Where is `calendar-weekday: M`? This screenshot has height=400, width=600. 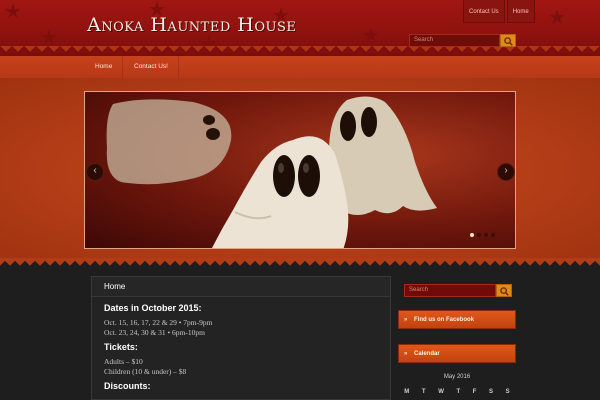
calendar-weekday: M is located at coordinates (407, 392).